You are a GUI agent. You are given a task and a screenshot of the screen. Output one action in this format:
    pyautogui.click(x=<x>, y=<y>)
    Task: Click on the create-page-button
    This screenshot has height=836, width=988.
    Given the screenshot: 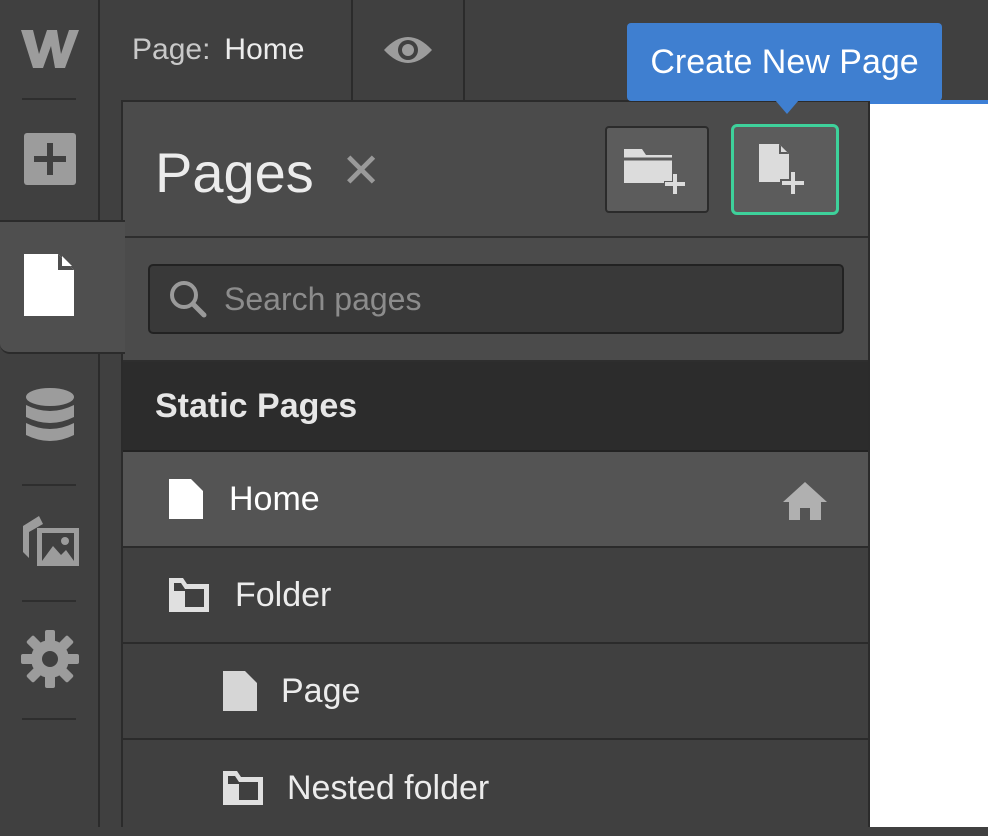 What is the action you would take?
    pyautogui.click(x=785, y=169)
    